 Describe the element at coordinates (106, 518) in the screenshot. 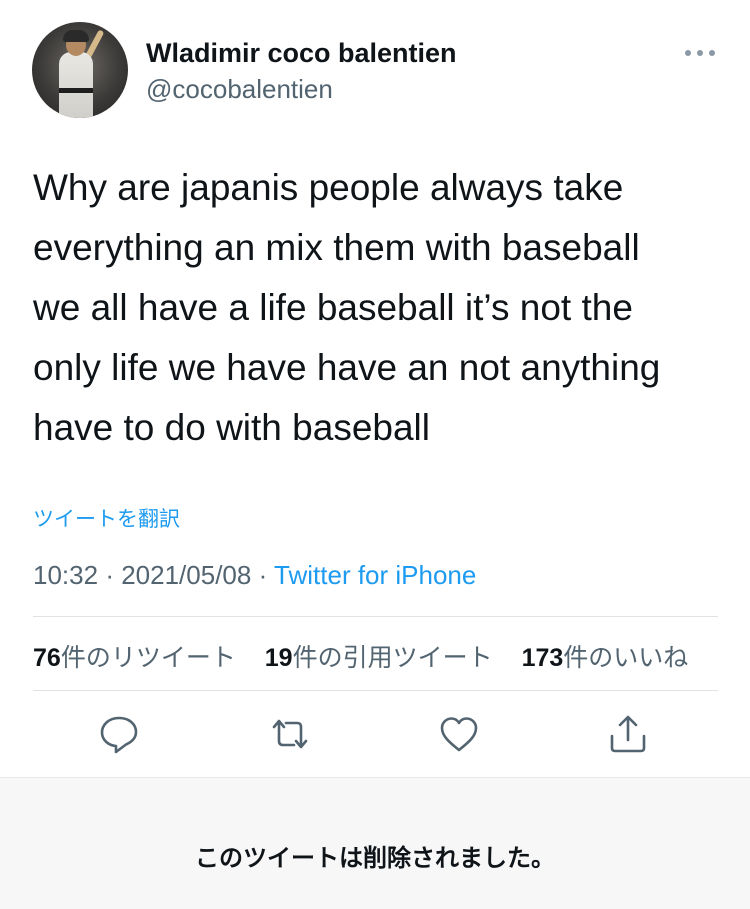

I see `translate-tweet-link: ツイートを翻訳` at that location.